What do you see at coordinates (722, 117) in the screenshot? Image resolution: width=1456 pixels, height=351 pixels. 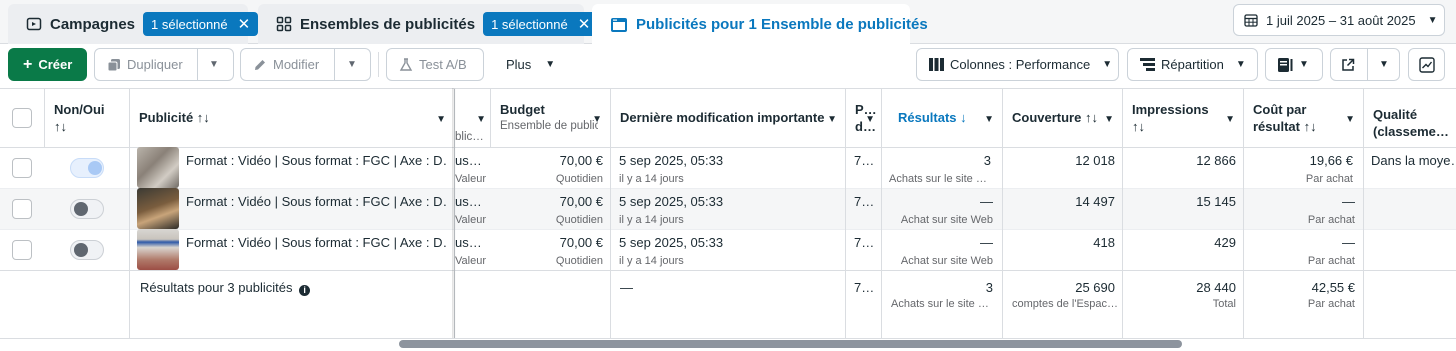 I see `column-header-last-edit-label: Dernière modification importante` at bounding box center [722, 117].